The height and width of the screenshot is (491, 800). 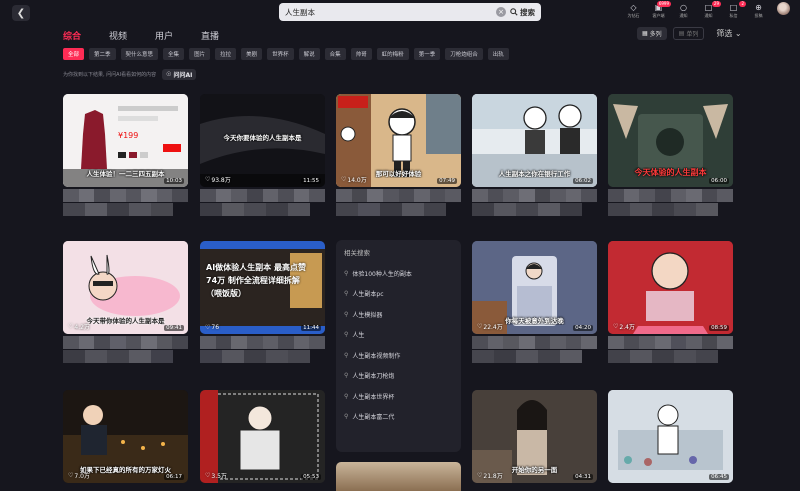 I want to click on video-card: ♡ 3.5万 05:53, so click(x=262, y=436).